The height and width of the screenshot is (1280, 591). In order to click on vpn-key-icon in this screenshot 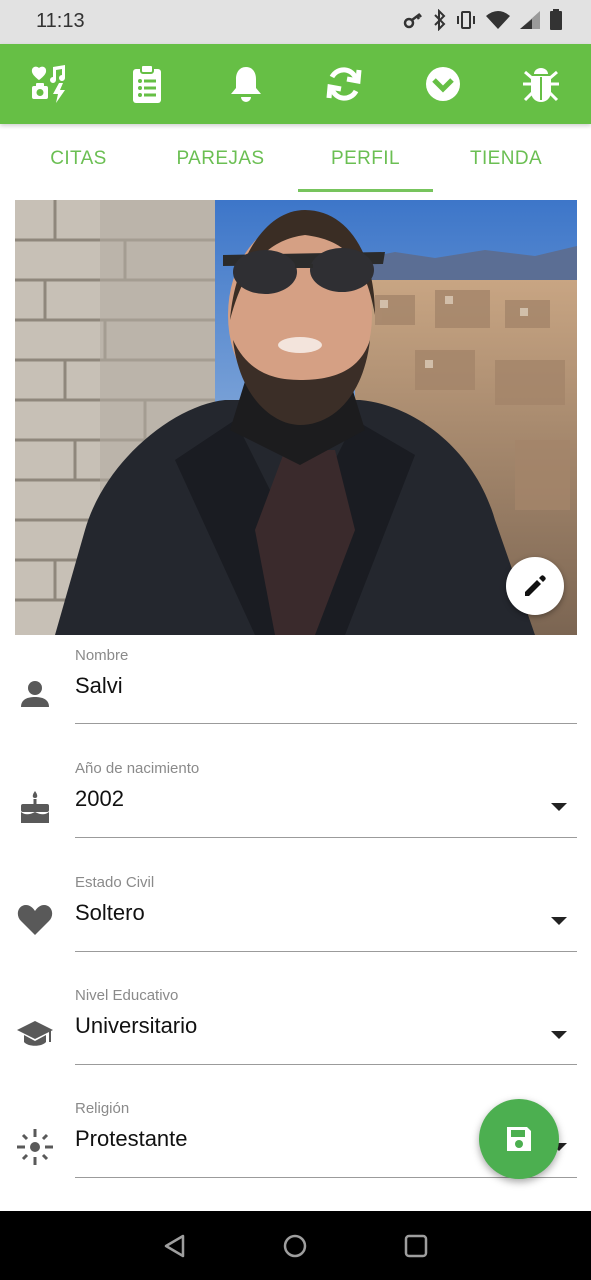, I will do `click(414, 20)`.